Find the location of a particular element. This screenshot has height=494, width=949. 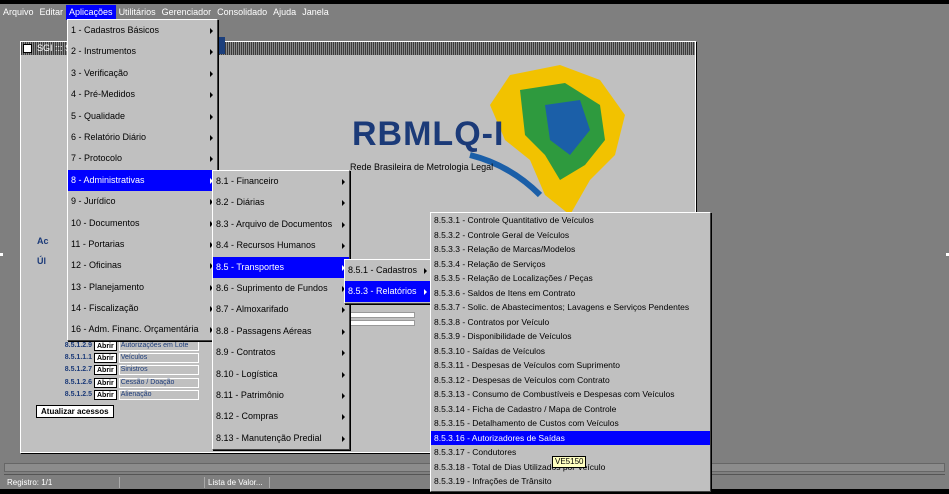

menu-item-oficinas: 12 - Oficinas is located at coordinates (142, 265).